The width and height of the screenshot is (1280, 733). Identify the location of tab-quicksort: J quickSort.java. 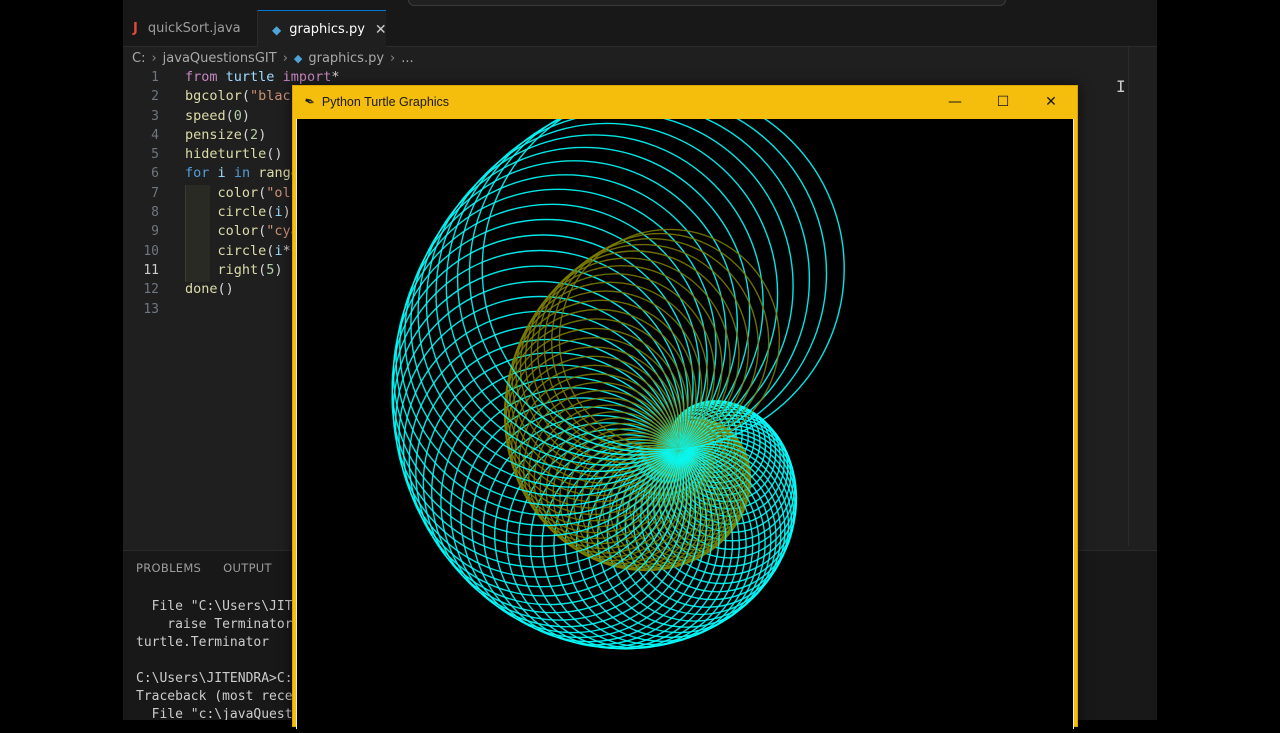
(190, 28).